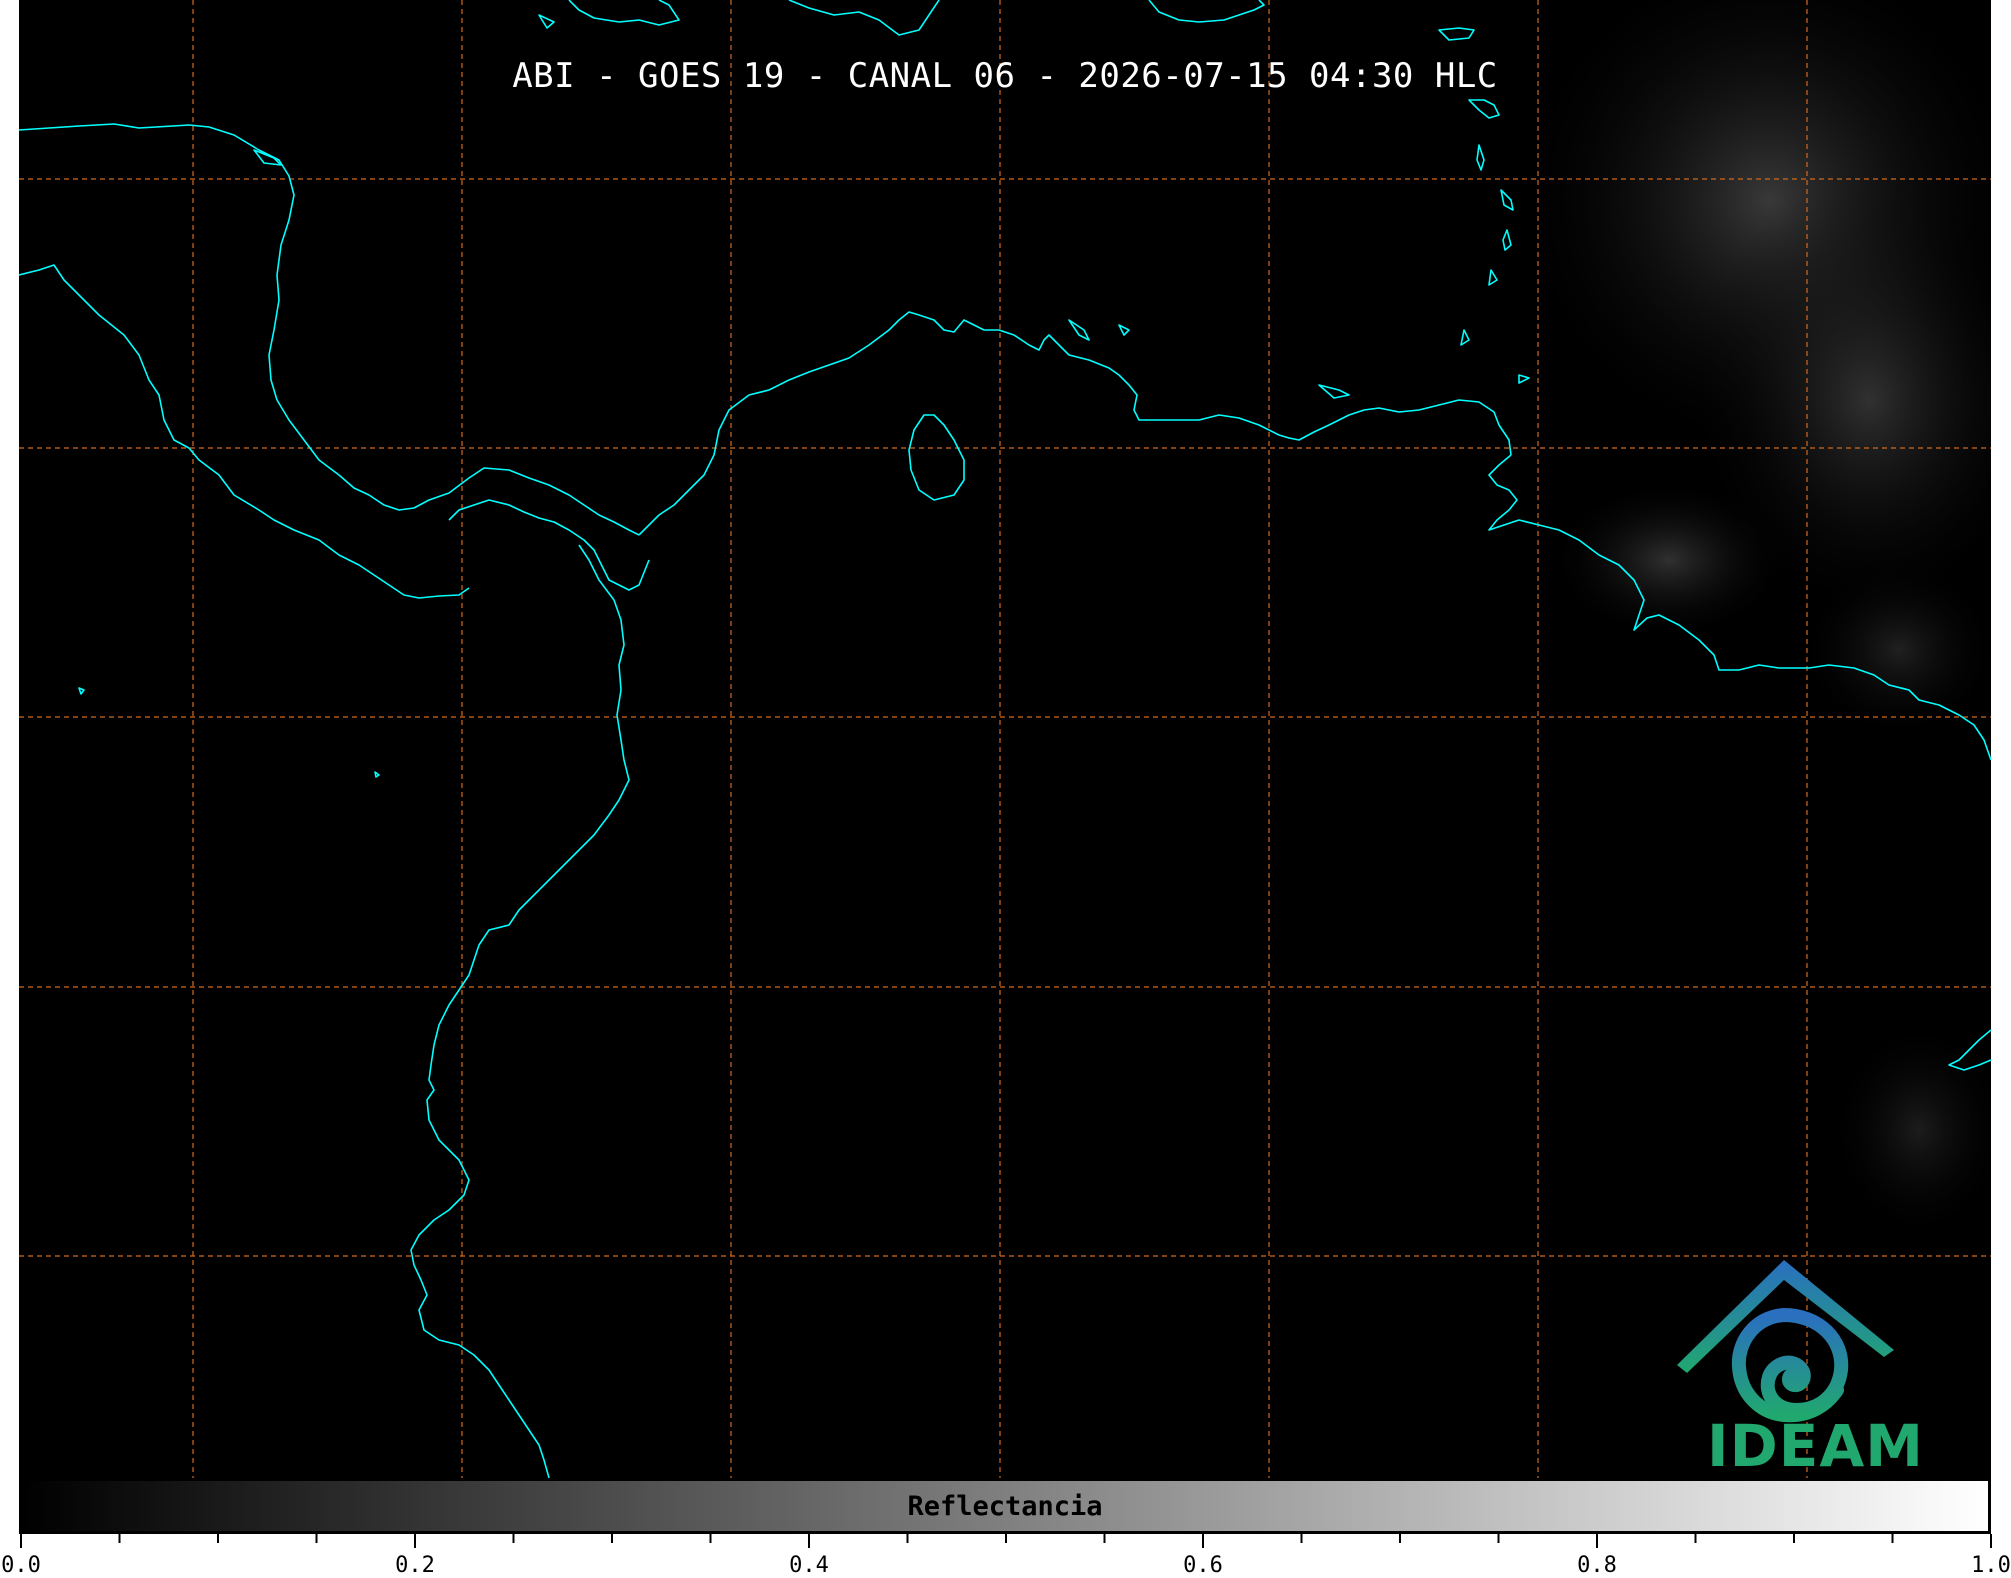 The image size is (2011, 1578). I want to click on coastline-lake-maracaibo, so click(936, 457).